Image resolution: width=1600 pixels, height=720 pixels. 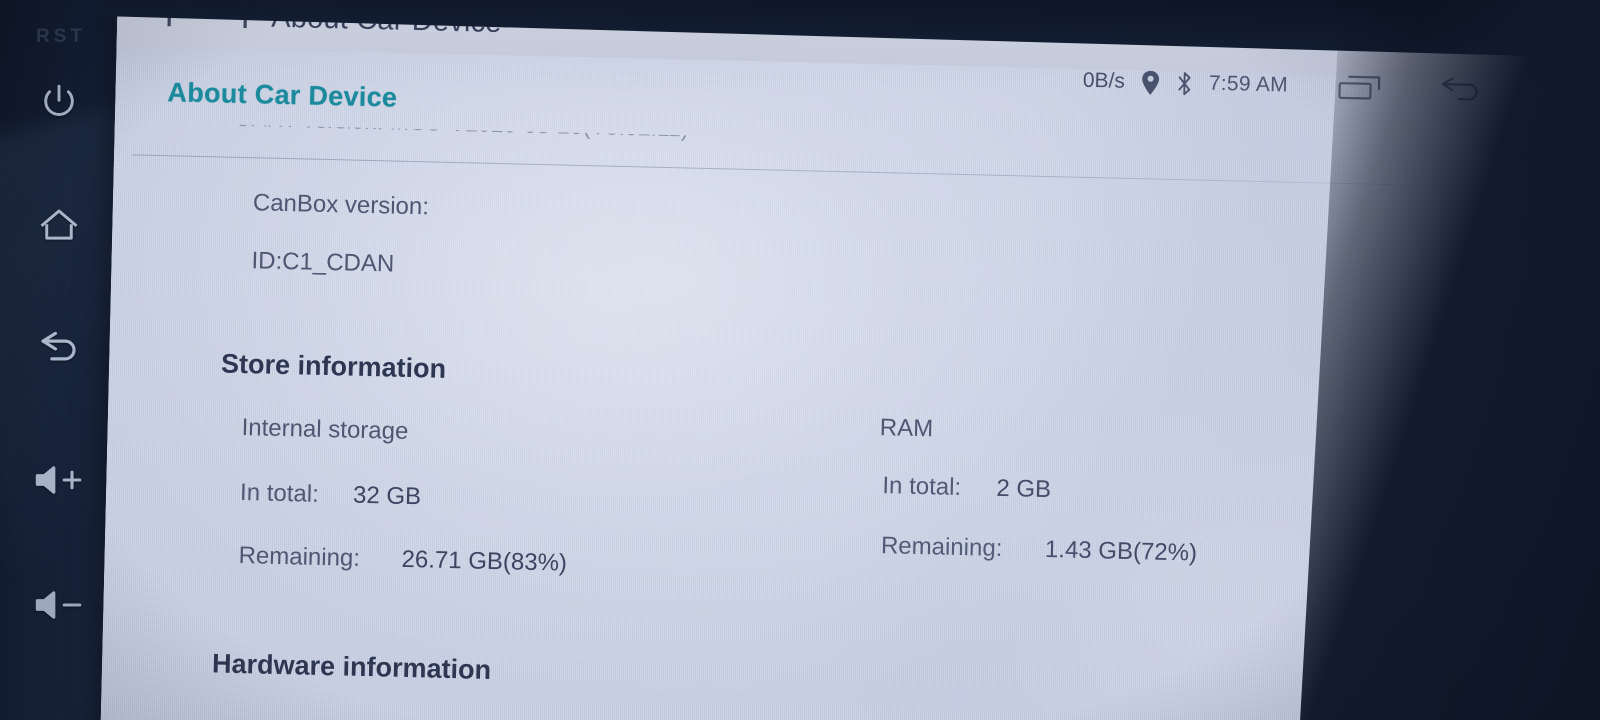 I want to click on network-speed-text: 0B/s, so click(x=1104, y=80).